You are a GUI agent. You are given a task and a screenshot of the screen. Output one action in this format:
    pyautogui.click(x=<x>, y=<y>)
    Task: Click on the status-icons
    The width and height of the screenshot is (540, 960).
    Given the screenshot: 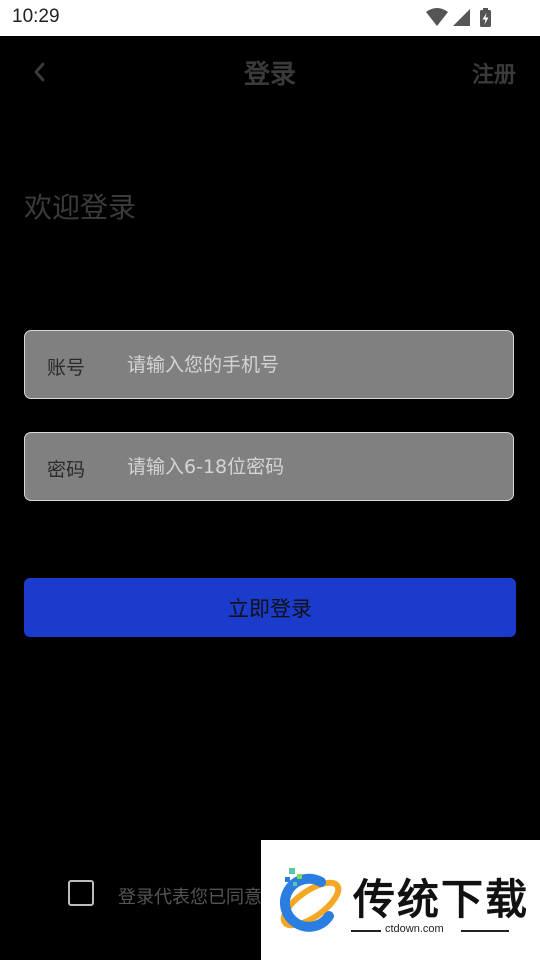 What is the action you would take?
    pyautogui.click(x=464, y=18)
    